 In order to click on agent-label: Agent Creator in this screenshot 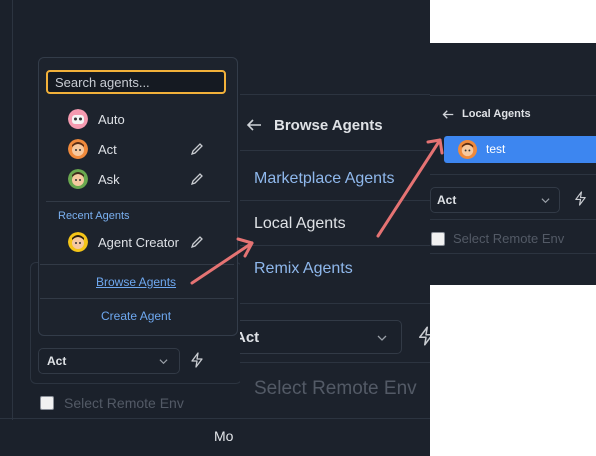, I will do `click(138, 242)`.